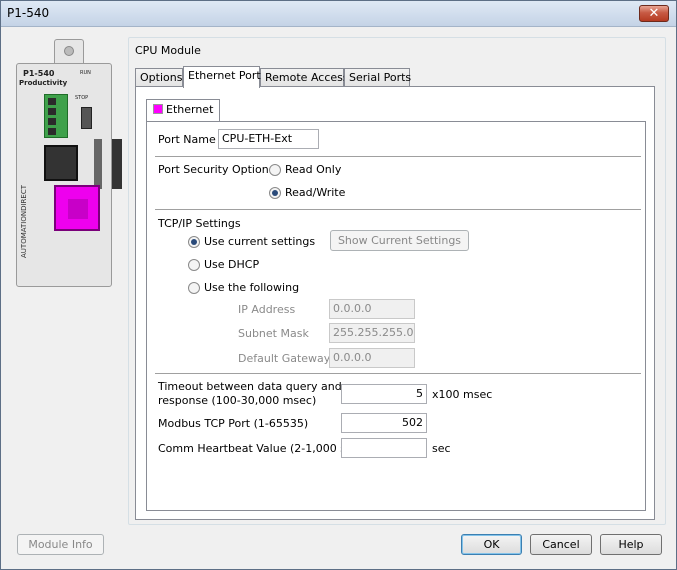  I want to click on device-model-label: P1-540, so click(39, 73).